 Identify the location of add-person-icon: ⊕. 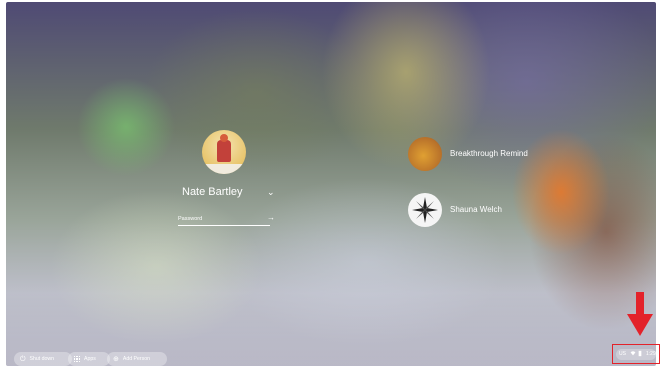
(116, 359).